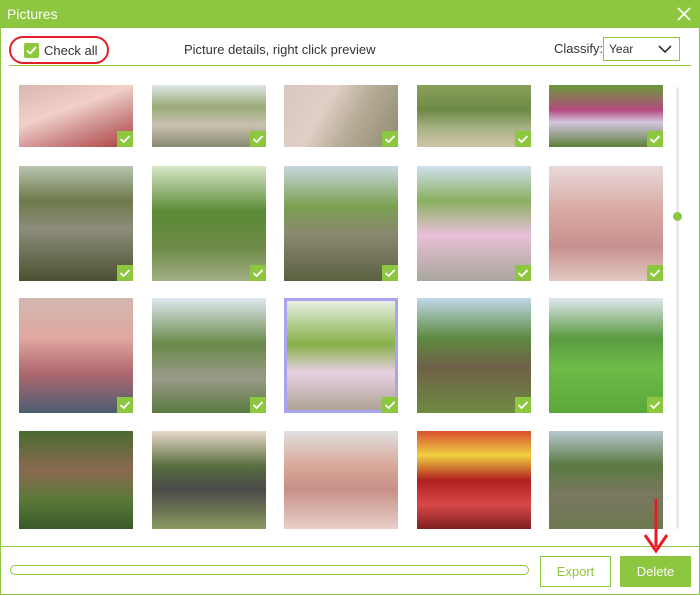 This screenshot has width=700, height=595. Describe the element at coordinates (665, 49) in the screenshot. I see `chevron-down-icon` at that location.